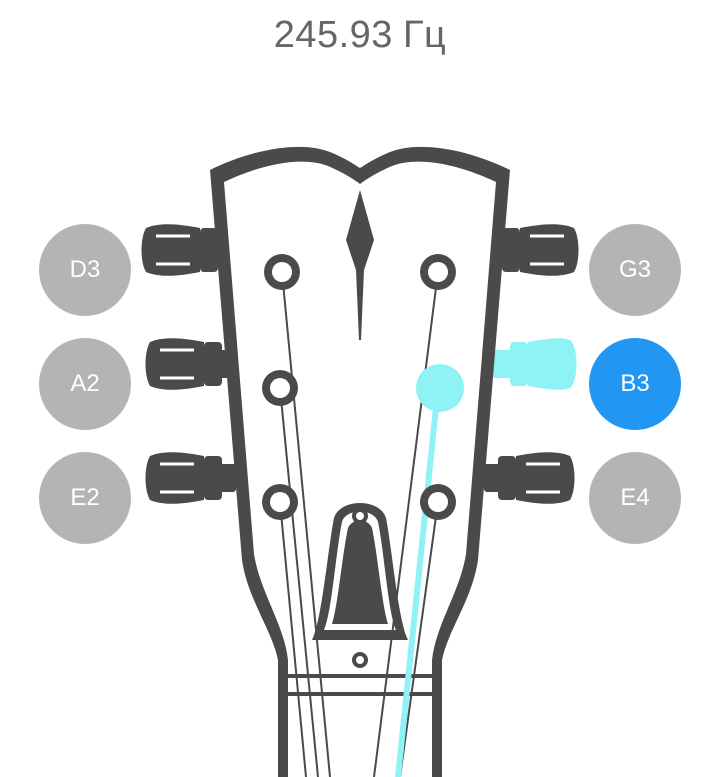 This screenshot has height=777, width=720. Describe the element at coordinates (635, 384) in the screenshot. I see `string-button-b3: B3` at that location.